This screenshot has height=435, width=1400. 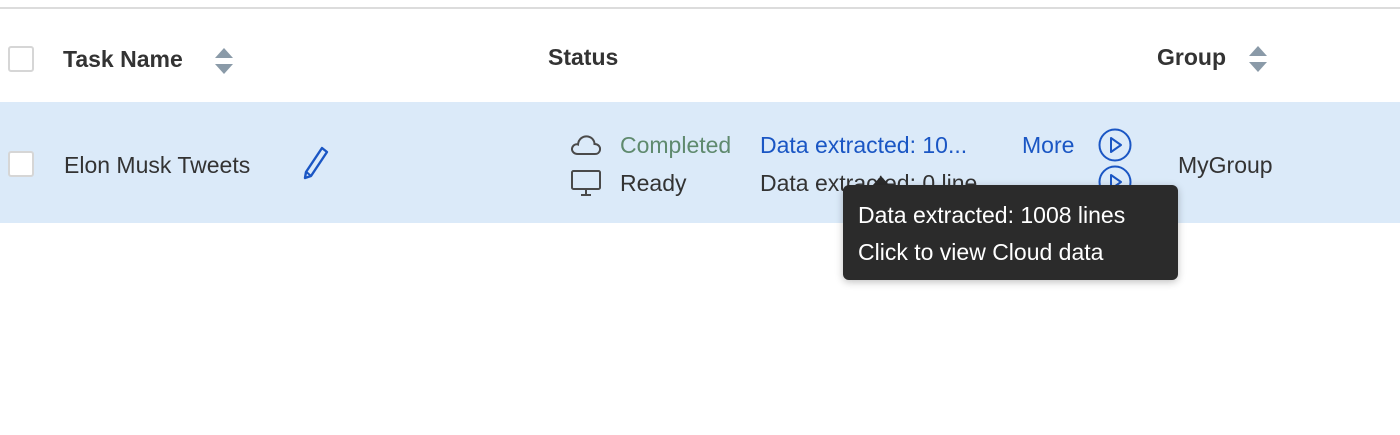 What do you see at coordinates (586, 145) in the screenshot?
I see `cloud-icon` at bounding box center [586, 145].